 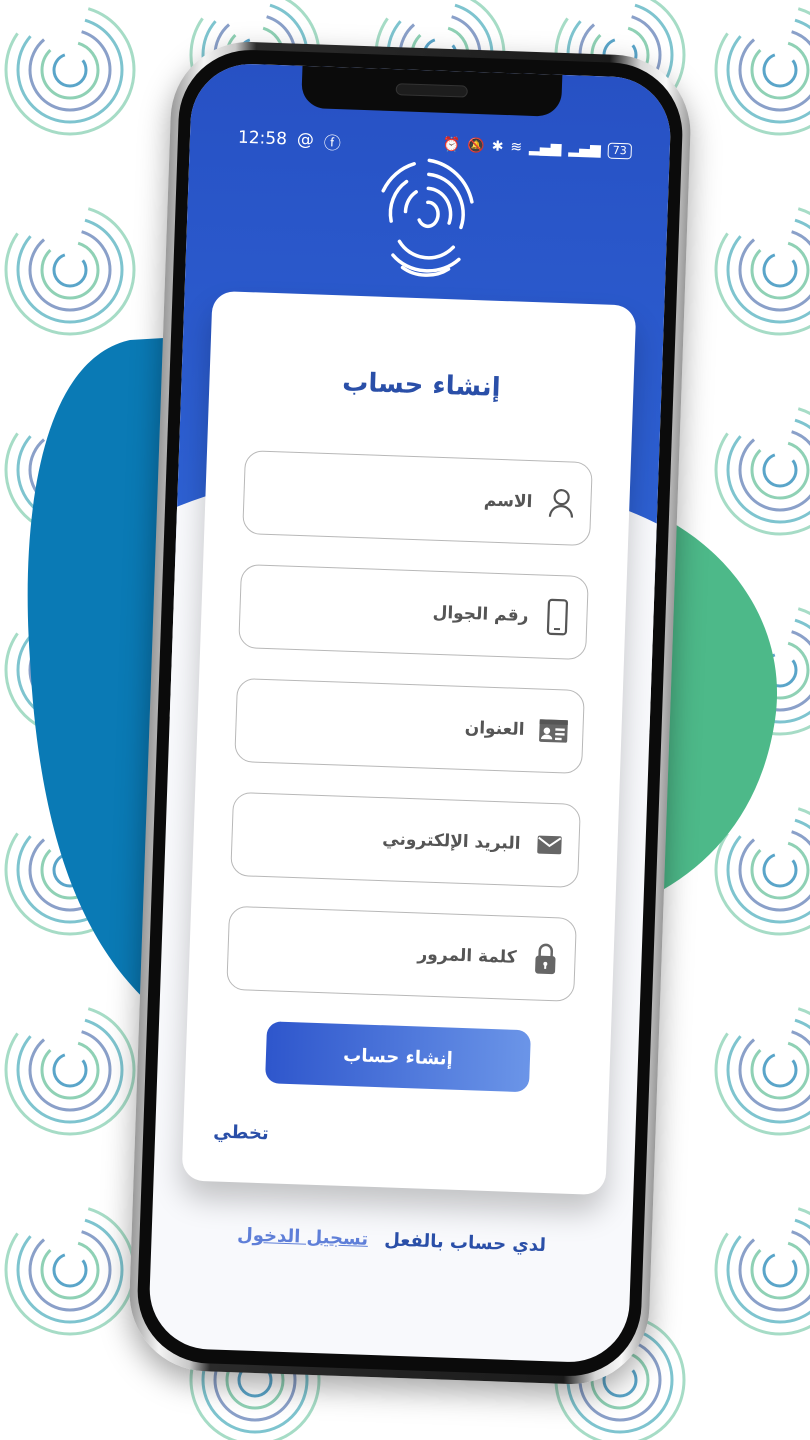 I want to click on login-link: تسجيل الدخول, so click(x=303, y=1237).